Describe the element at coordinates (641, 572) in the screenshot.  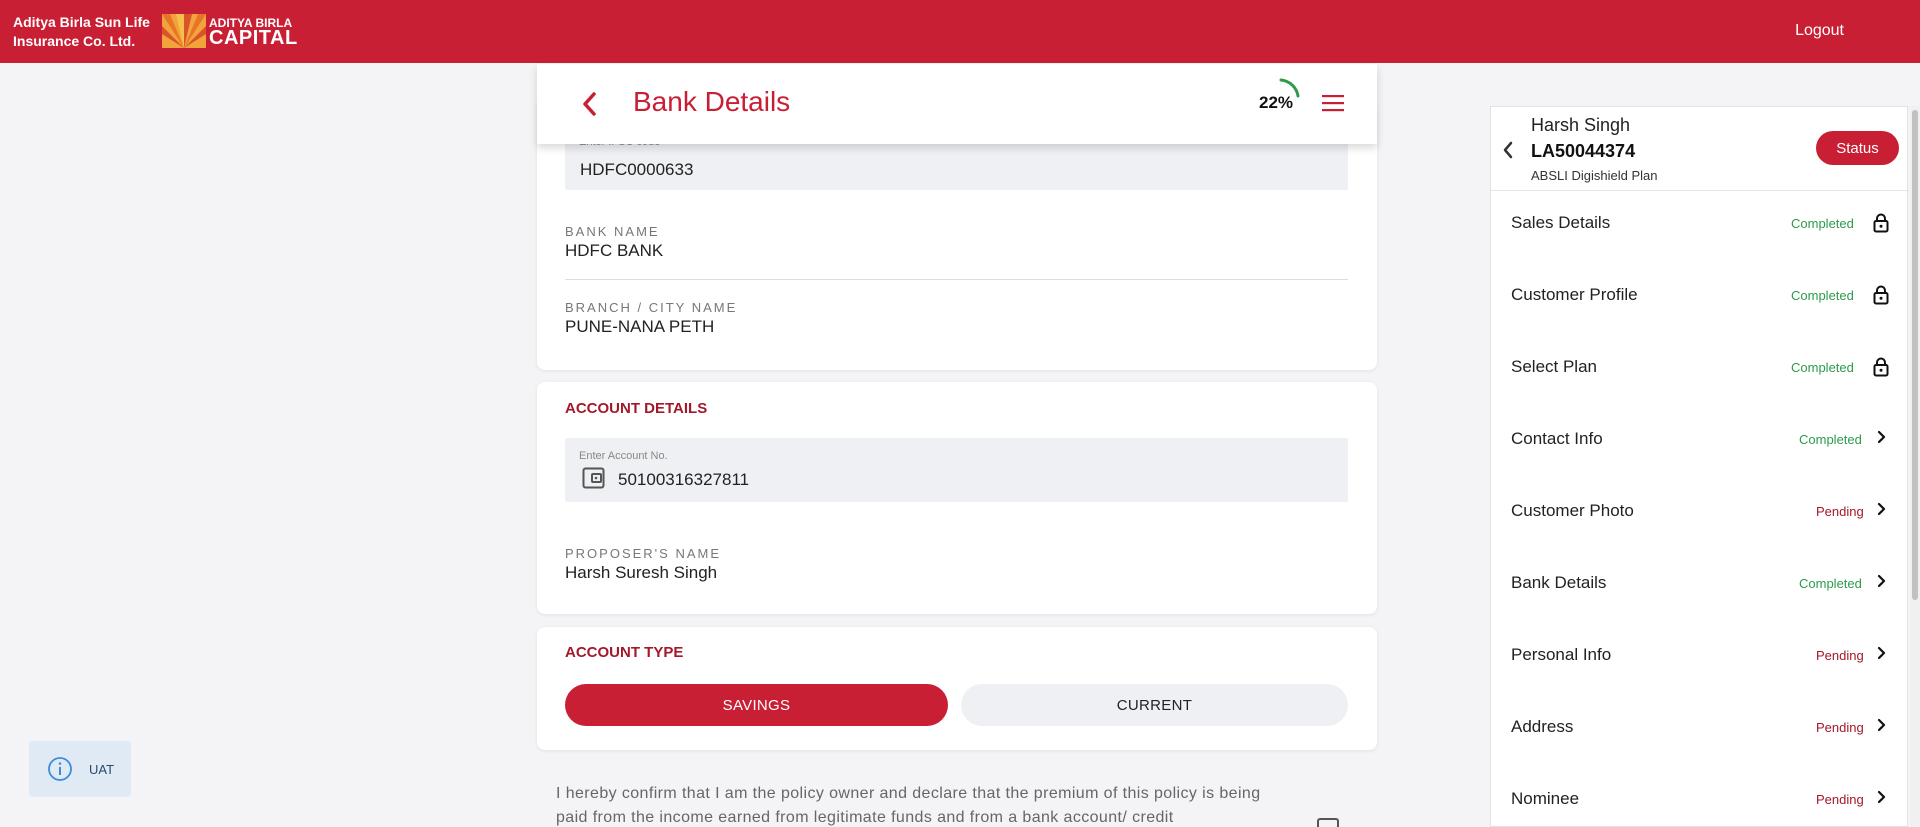
I see `proposer-name-value: Harsh Suresh Singh` at that location.